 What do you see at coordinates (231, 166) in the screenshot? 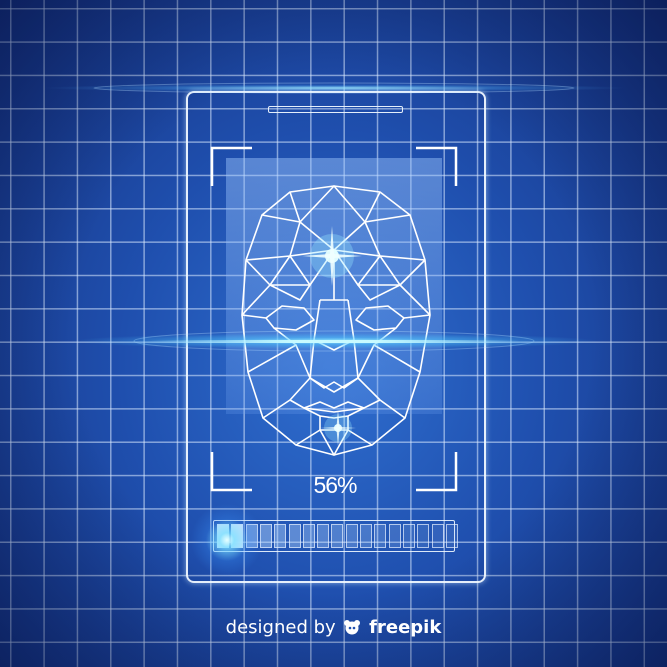
I see `bracket-top-left` at bounding box center [231, 166].